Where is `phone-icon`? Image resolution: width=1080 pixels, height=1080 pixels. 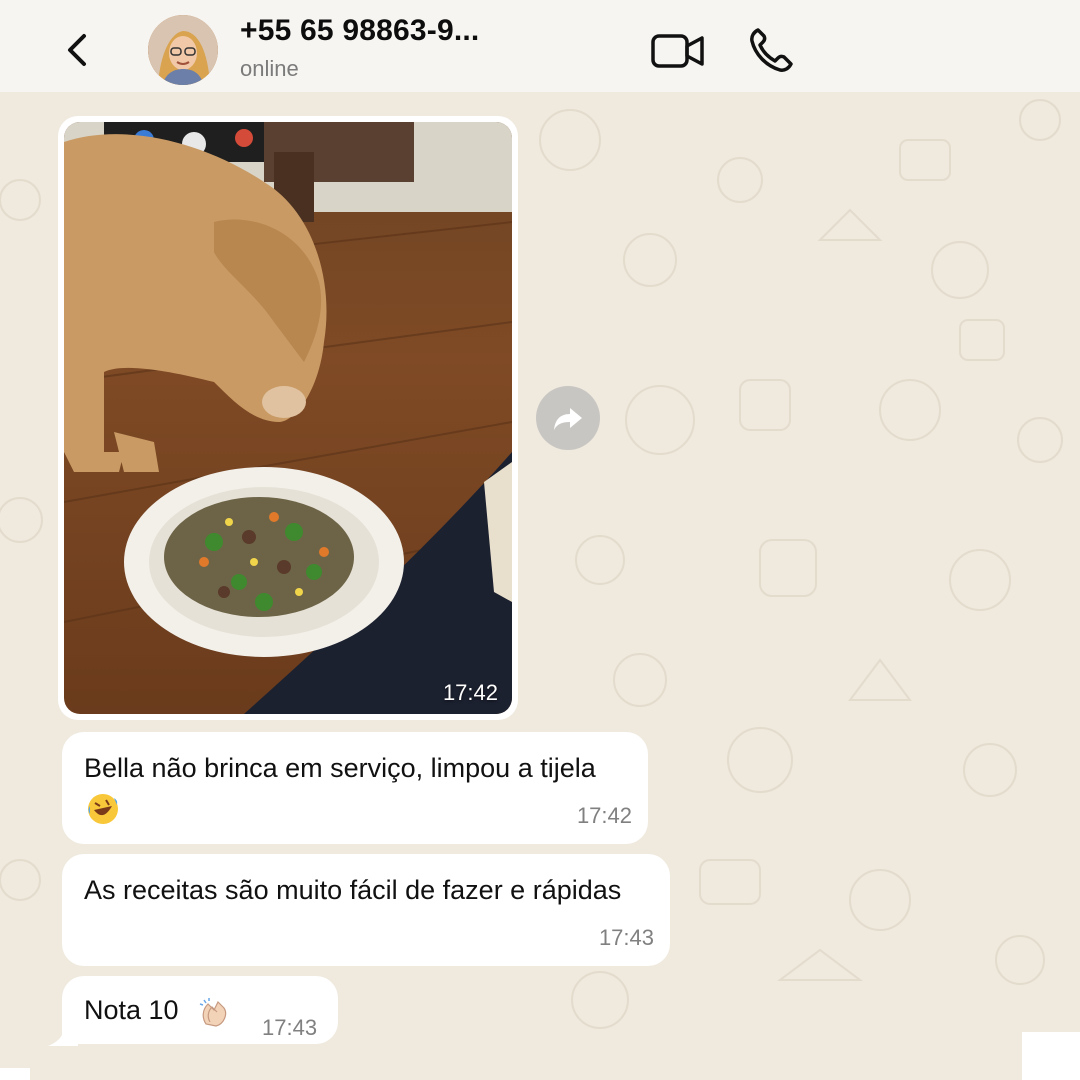
phone-icon is located at coordinates (771, 50).